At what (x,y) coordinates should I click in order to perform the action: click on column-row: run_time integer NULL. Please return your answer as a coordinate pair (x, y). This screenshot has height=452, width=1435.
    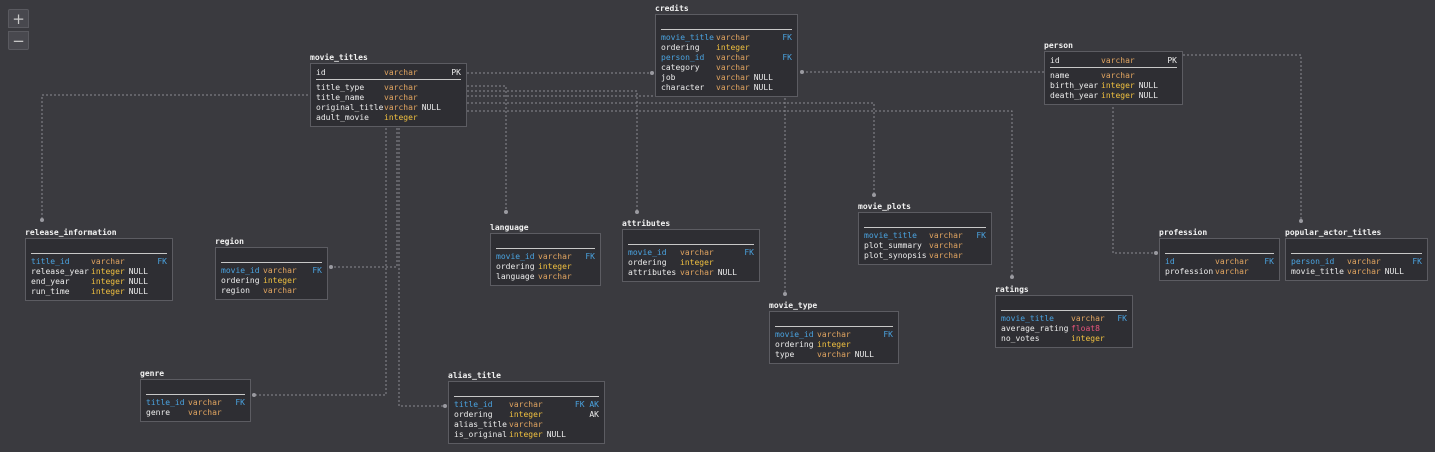
    Looking at the image, I should click on (99, 292).